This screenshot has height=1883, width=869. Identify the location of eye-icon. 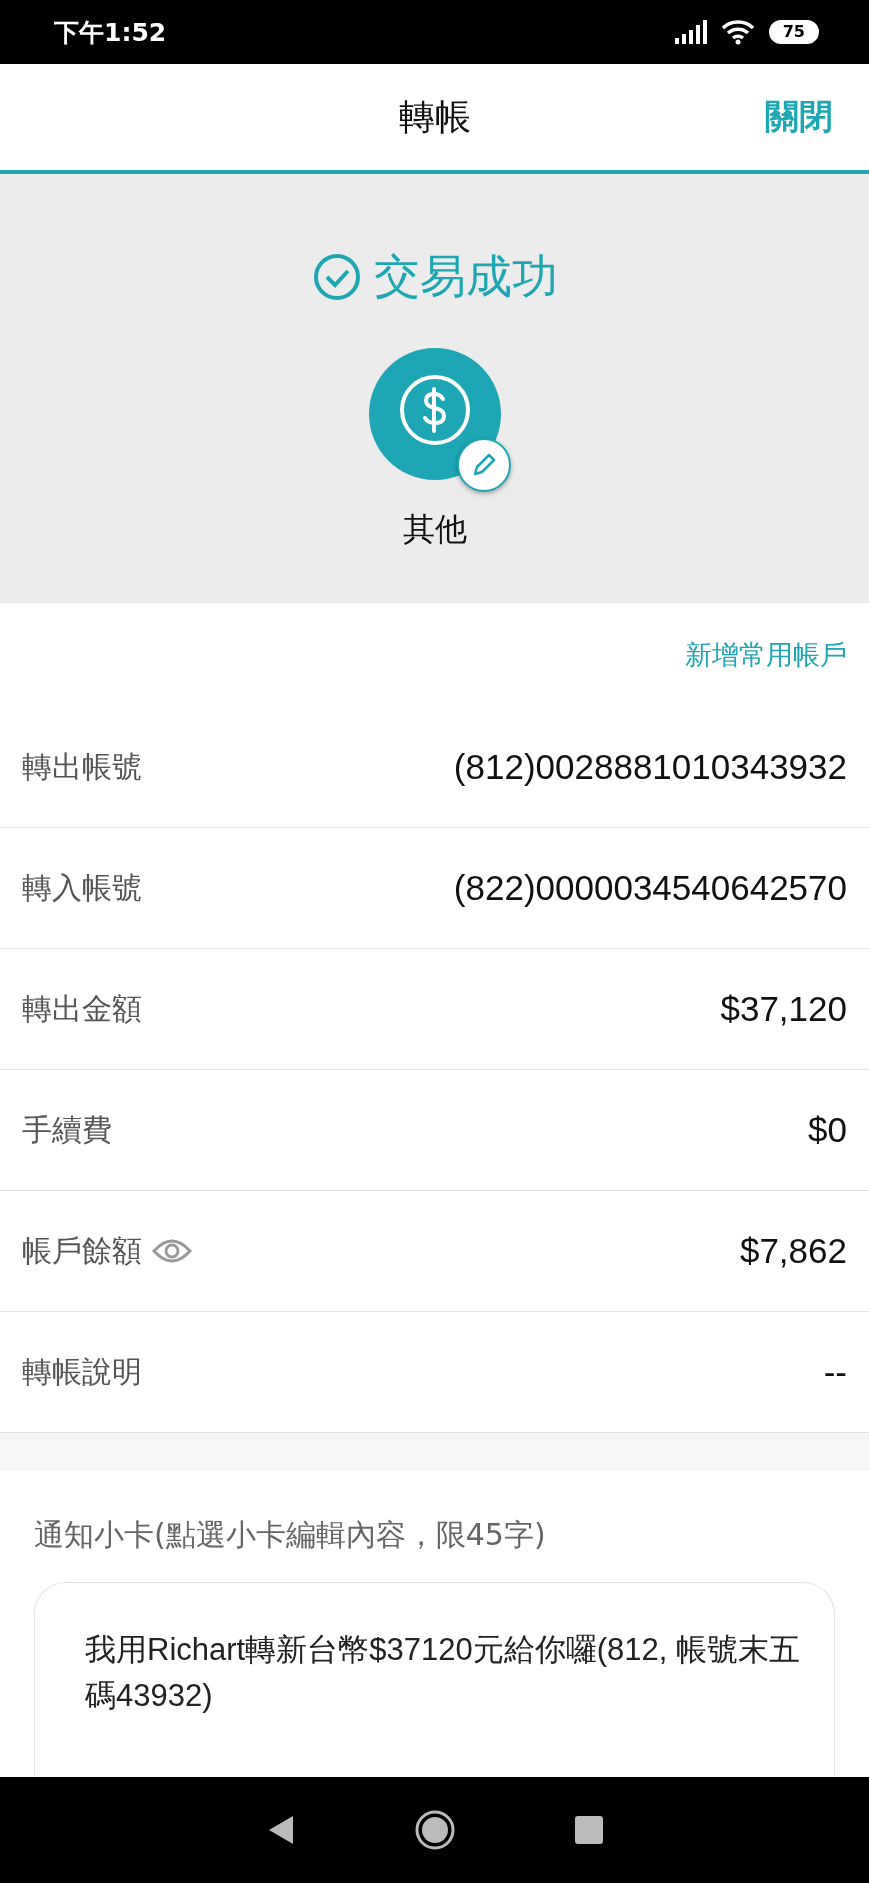
(172, 1251).